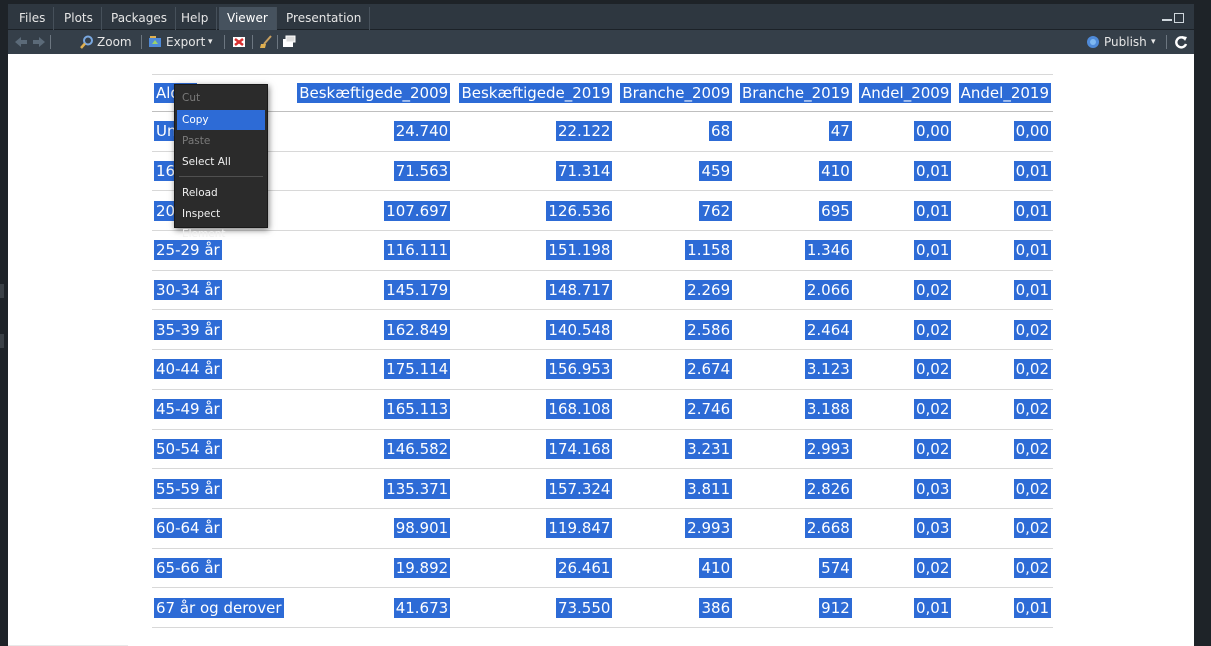  I want to click on table-cell-value: 0,03, so click(932, 488).